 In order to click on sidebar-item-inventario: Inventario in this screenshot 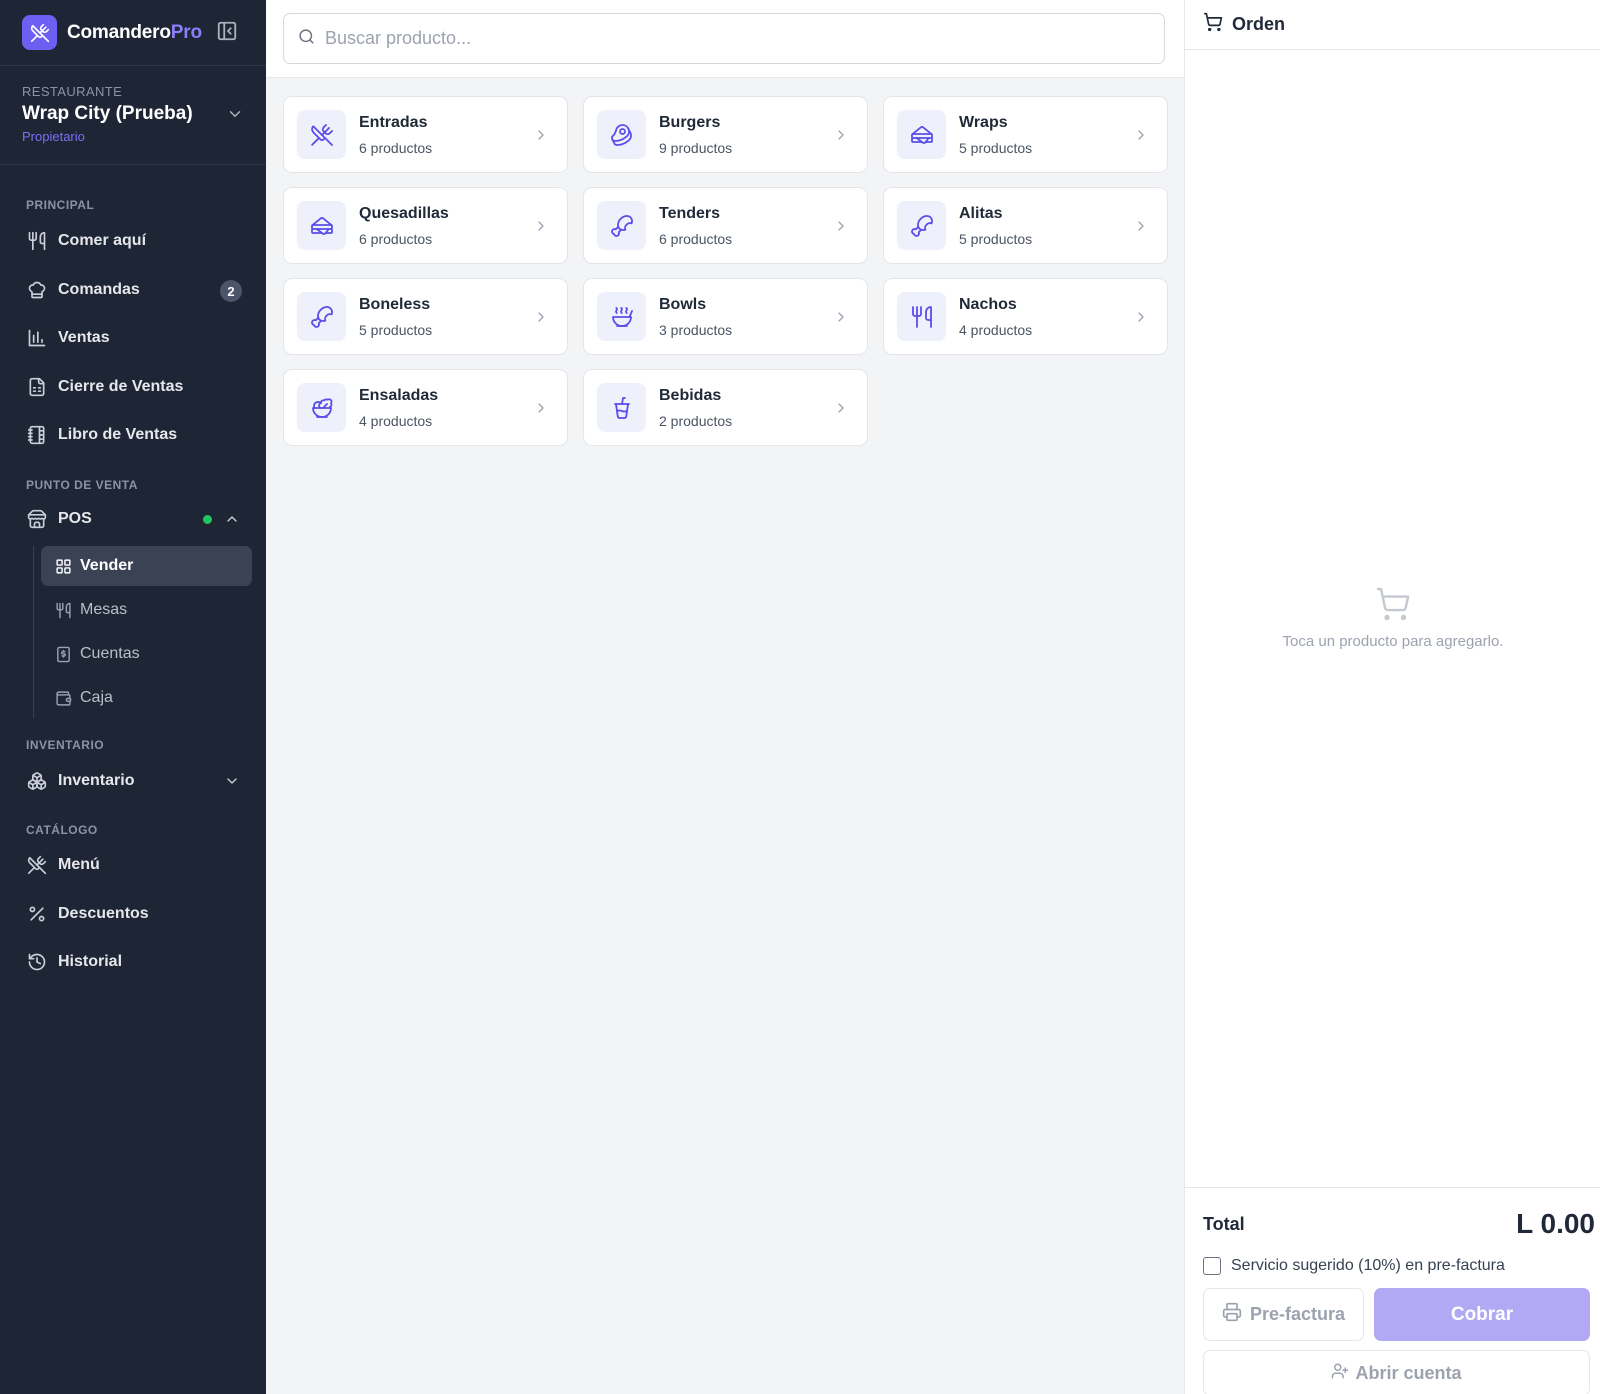, I will do `click(134, 781)`.